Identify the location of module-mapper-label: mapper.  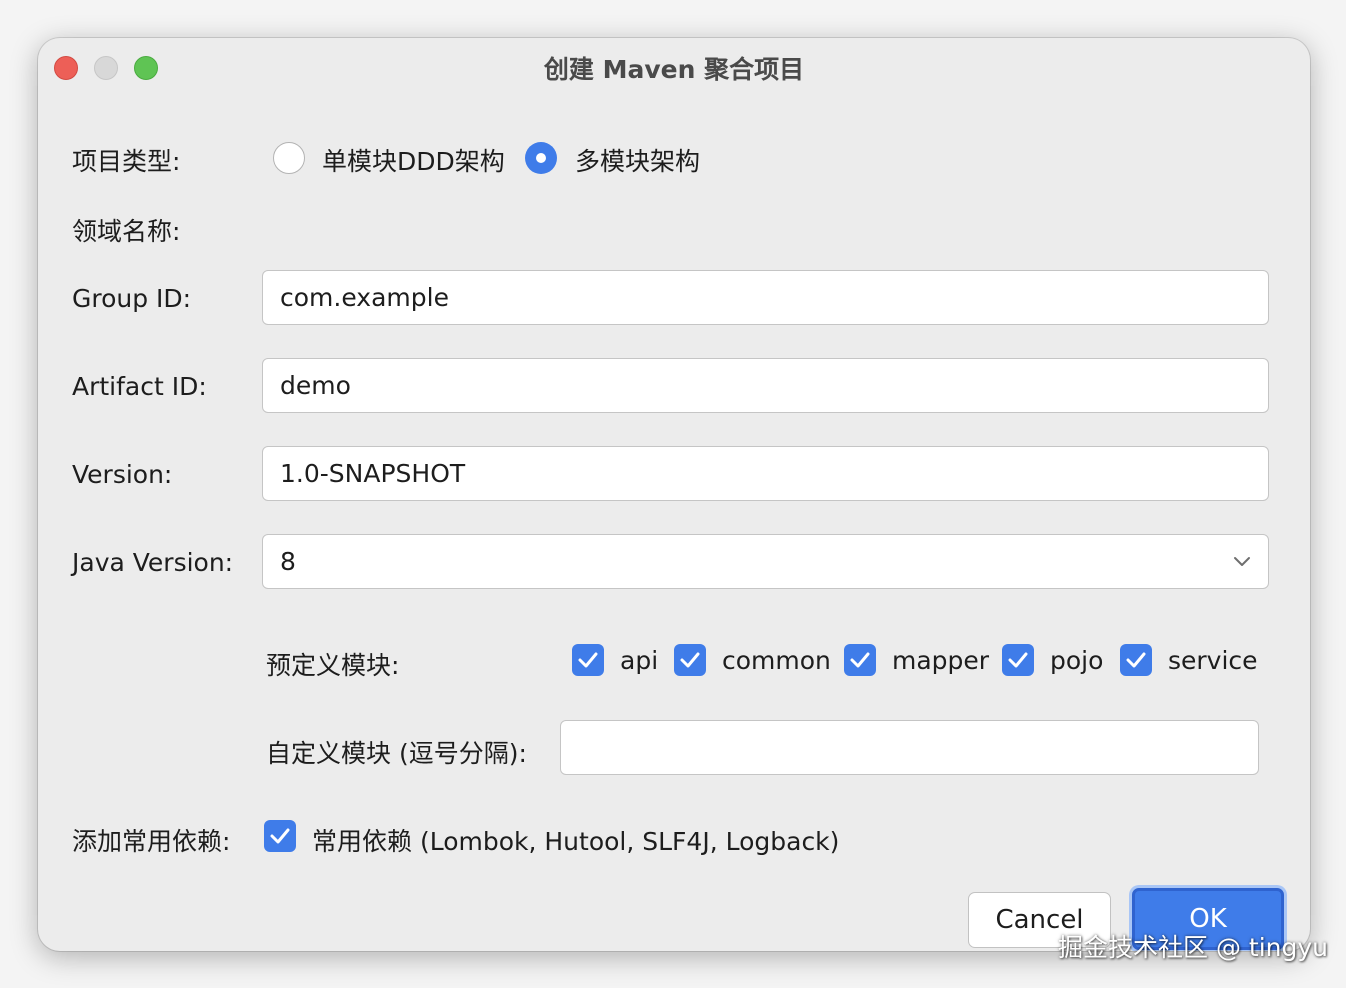
(940, 660).